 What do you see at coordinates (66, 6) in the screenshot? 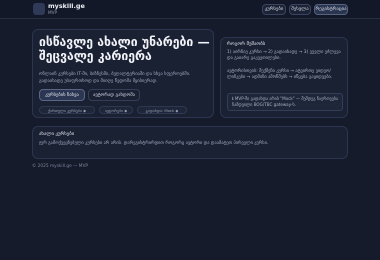
I see `brand-title: myskill.ge` at bounding box center [66, 6].